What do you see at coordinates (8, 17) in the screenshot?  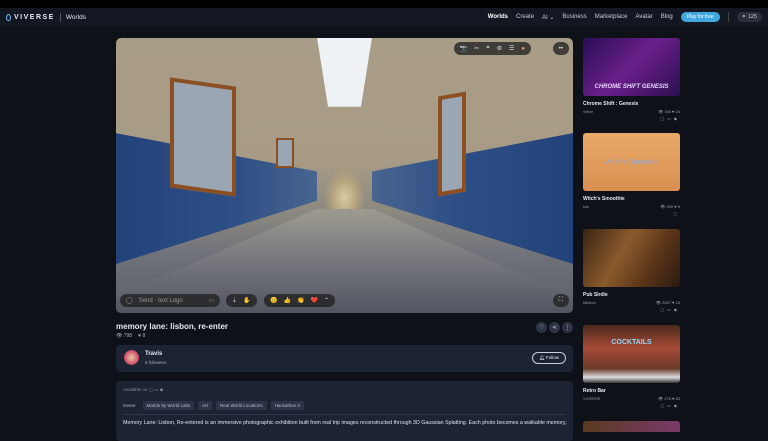 I see `logo-icon` at bounding box center [8, 17].